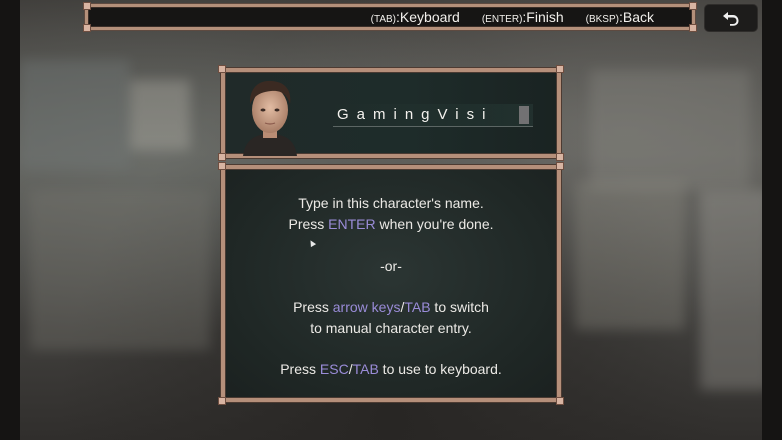 The height and width of the screenshot is (440, 782). Describe the element at coordinates (735, 290) in the screenshot. I see `background-wall` at that location.